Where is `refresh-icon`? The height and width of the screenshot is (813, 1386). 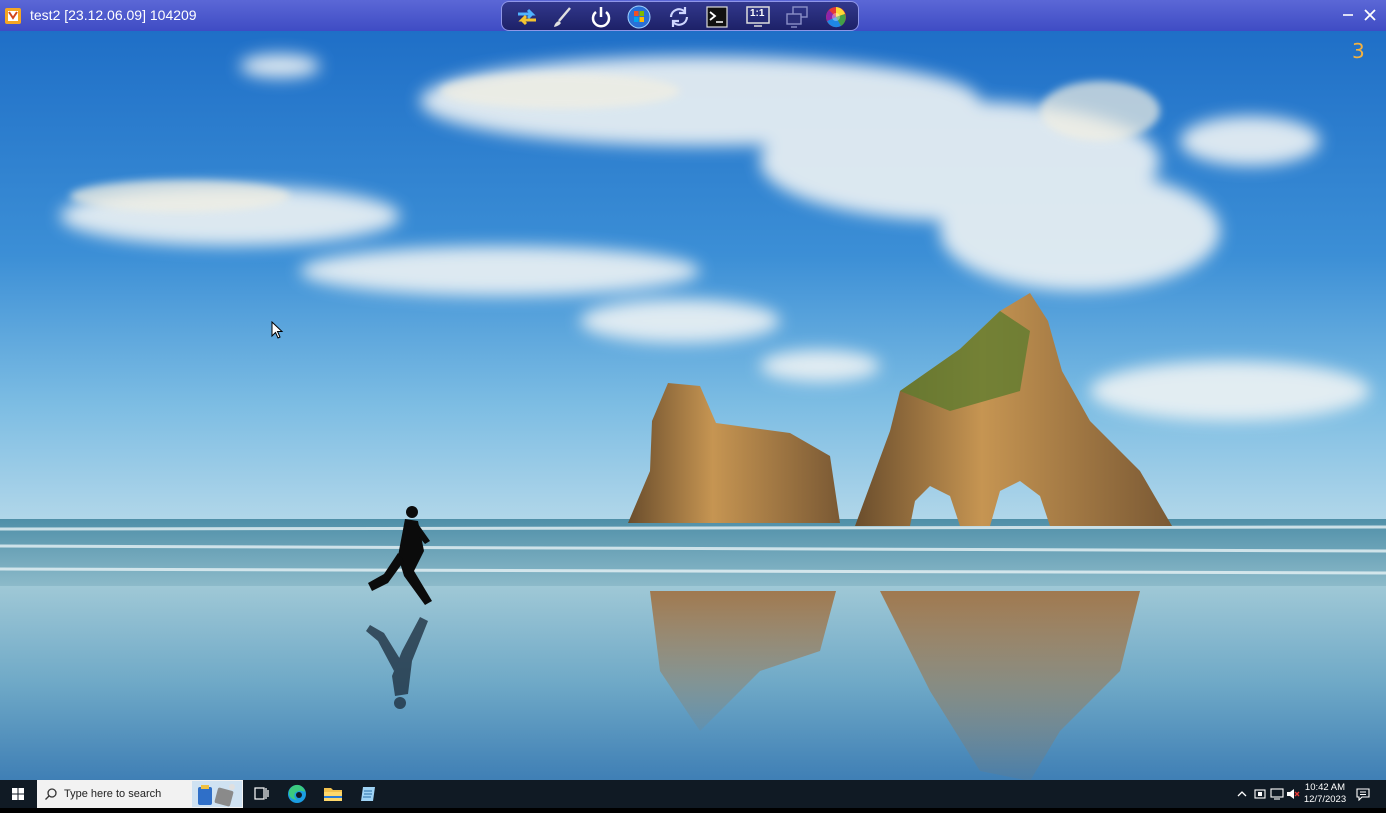
refresh-icon is located at coordinates (679, 17).